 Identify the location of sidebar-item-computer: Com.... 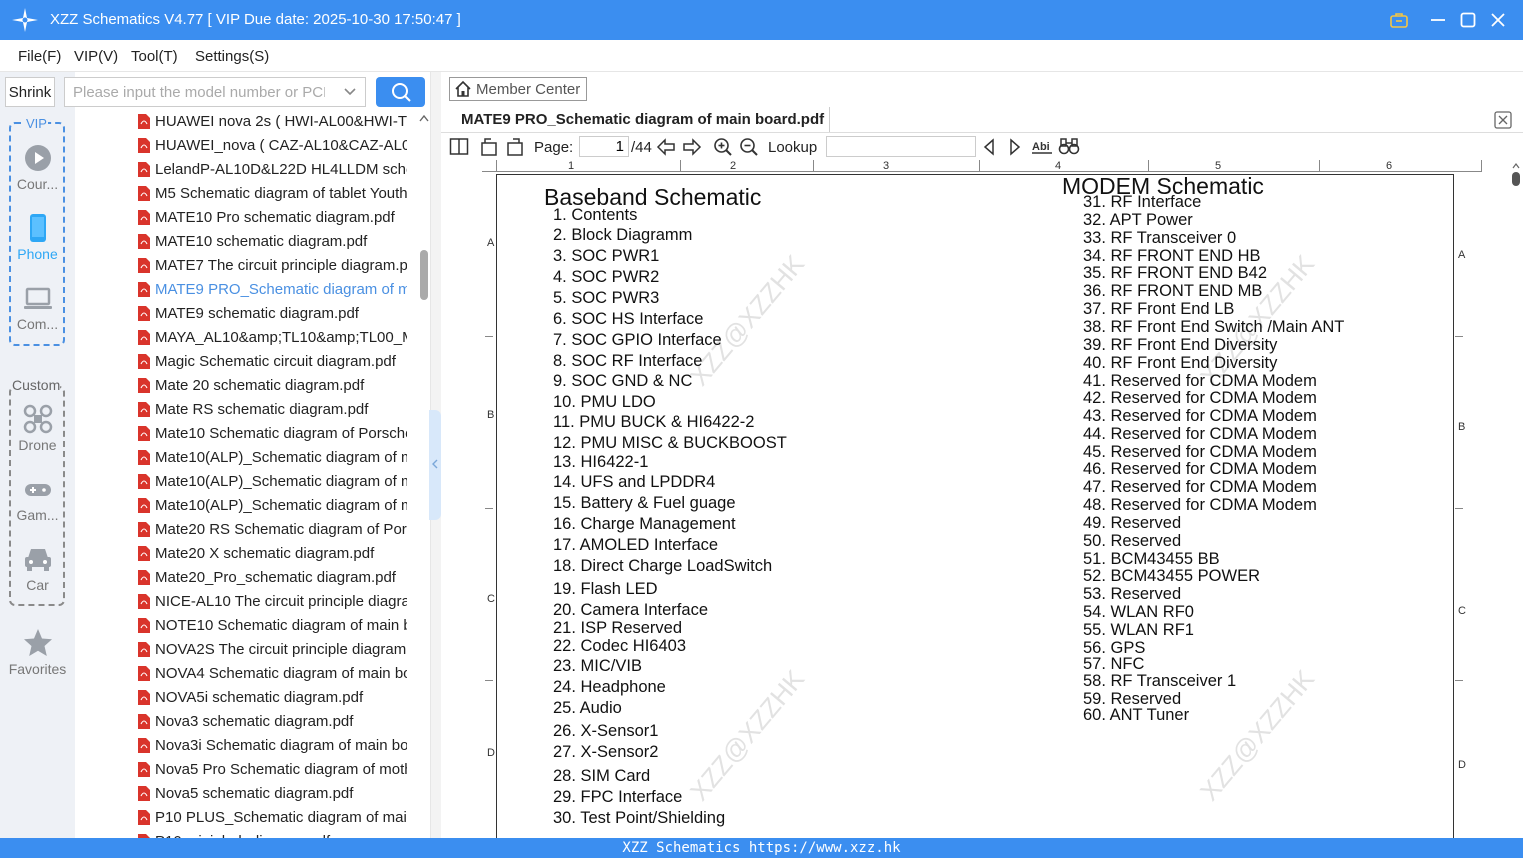
(37, 307).